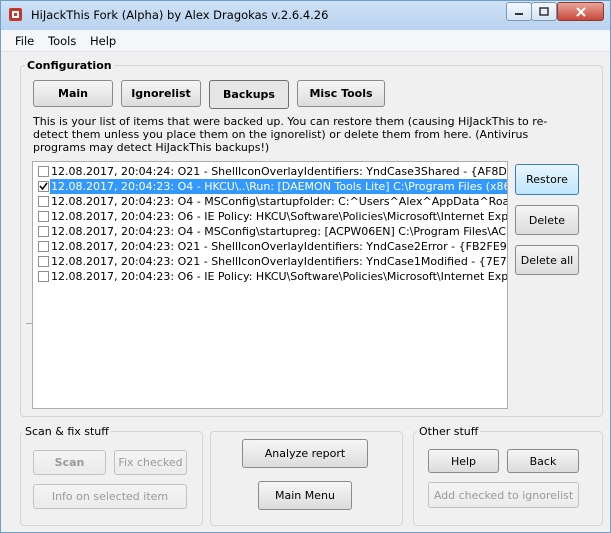  What do you see at coordinates (547, 179) in the screenshot?
I see `restore-button: Restore` at bounding box center [547, 179].